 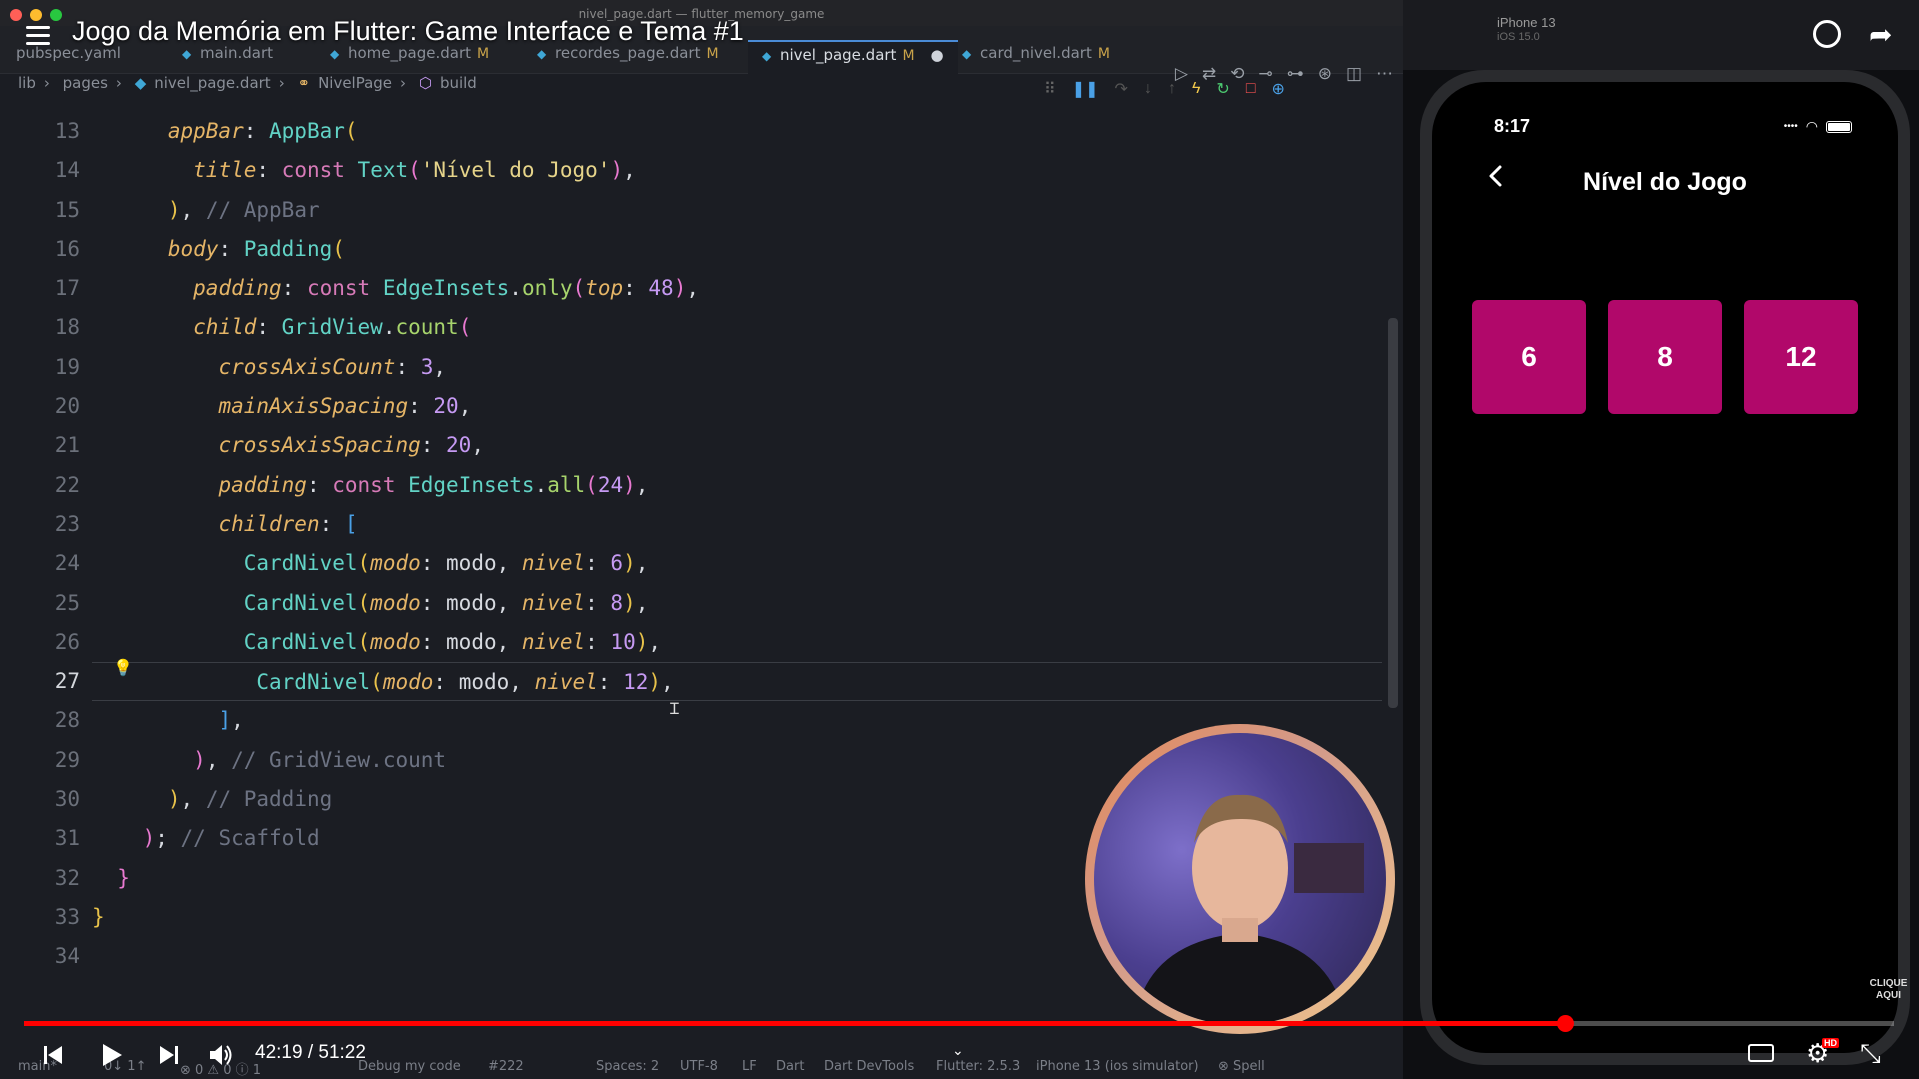 I want to click on clique-aqui-label: CLIQUE AQUI, so click(x=1888, y=990).